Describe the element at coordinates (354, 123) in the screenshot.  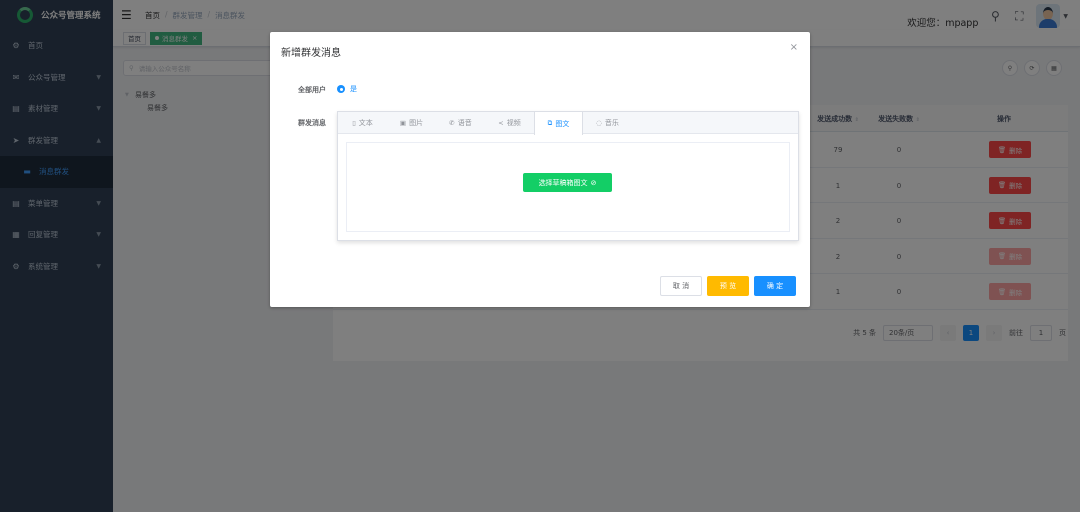
I see `document-icon: ▯` at that location.